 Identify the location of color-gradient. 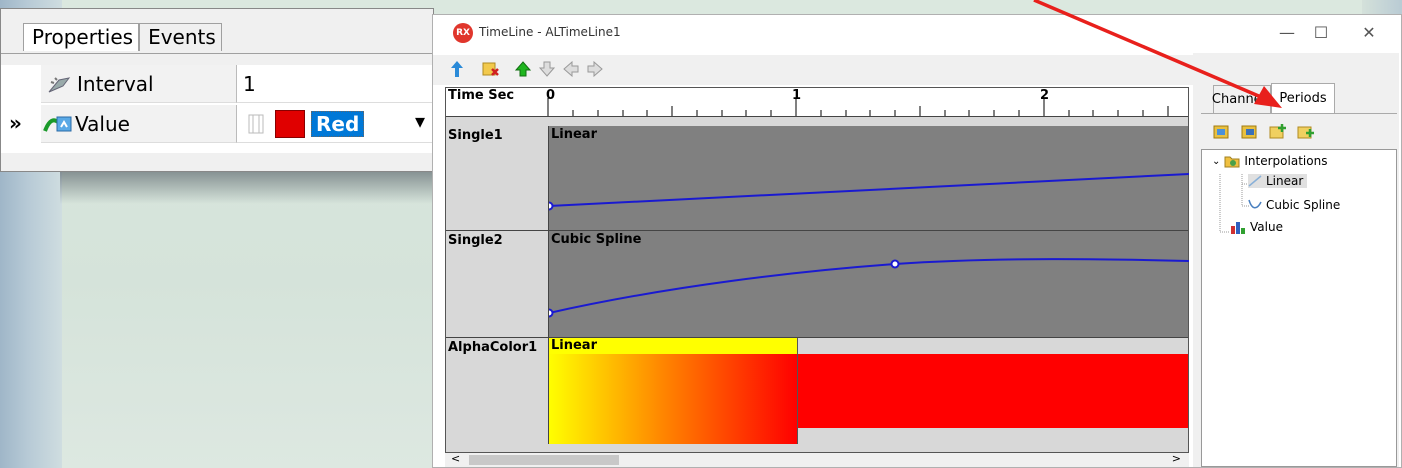
(673, 399).